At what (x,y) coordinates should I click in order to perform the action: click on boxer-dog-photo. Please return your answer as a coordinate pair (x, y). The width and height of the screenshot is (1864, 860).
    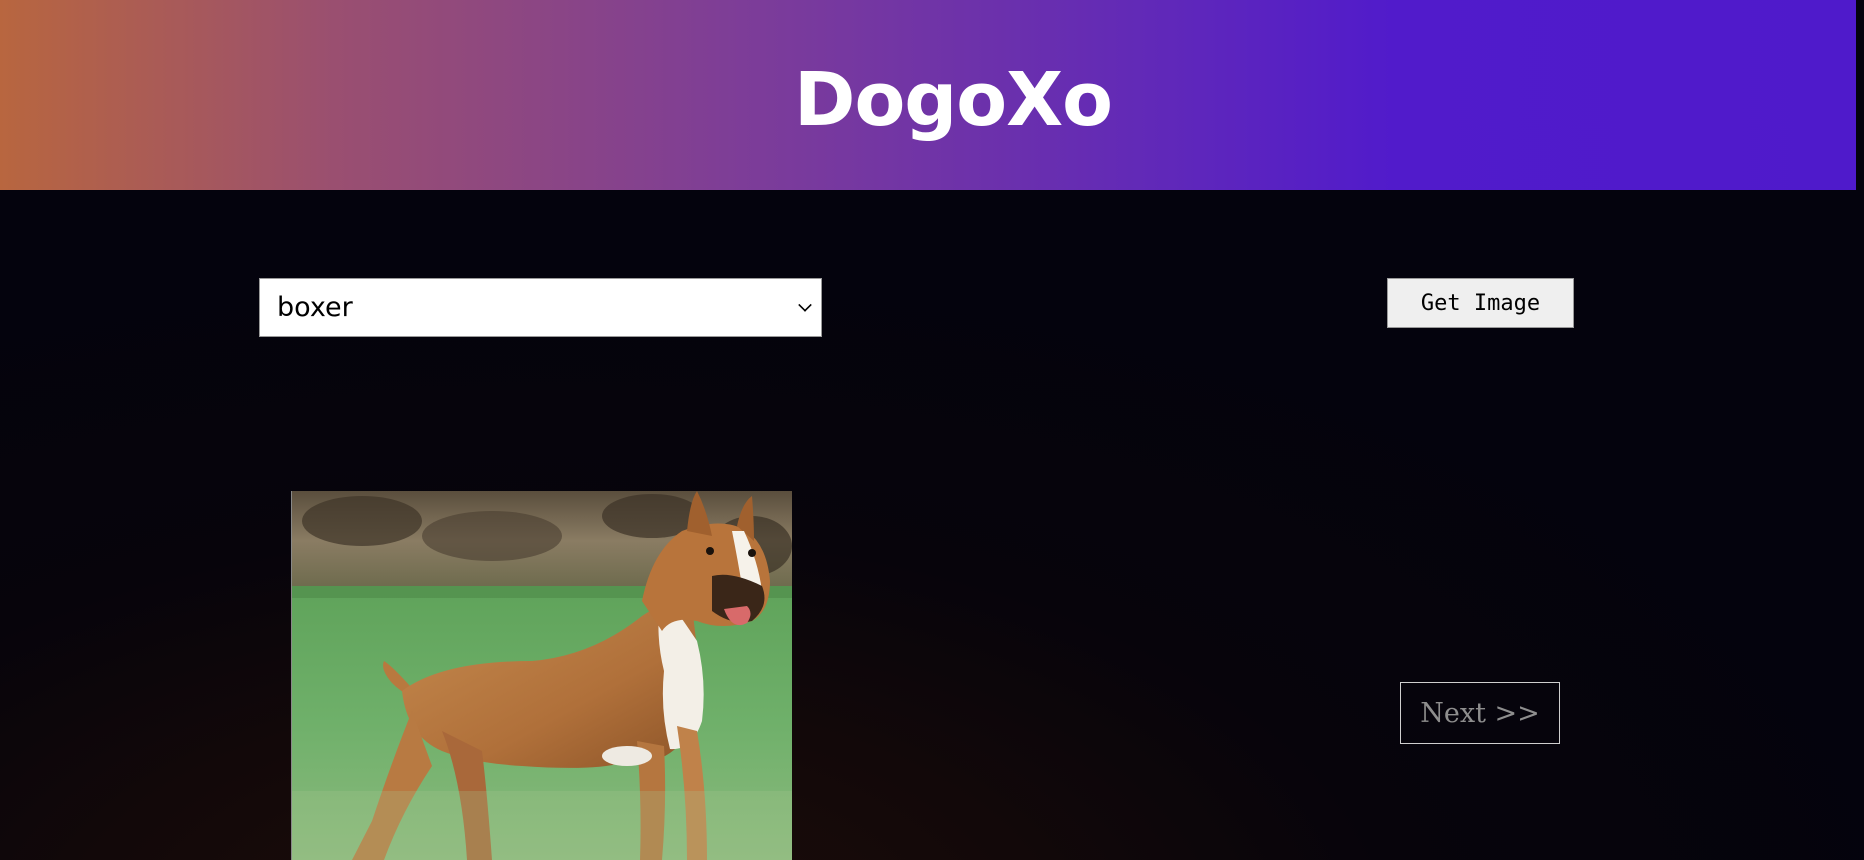
    Looking at the image, I should click on (542, 675).